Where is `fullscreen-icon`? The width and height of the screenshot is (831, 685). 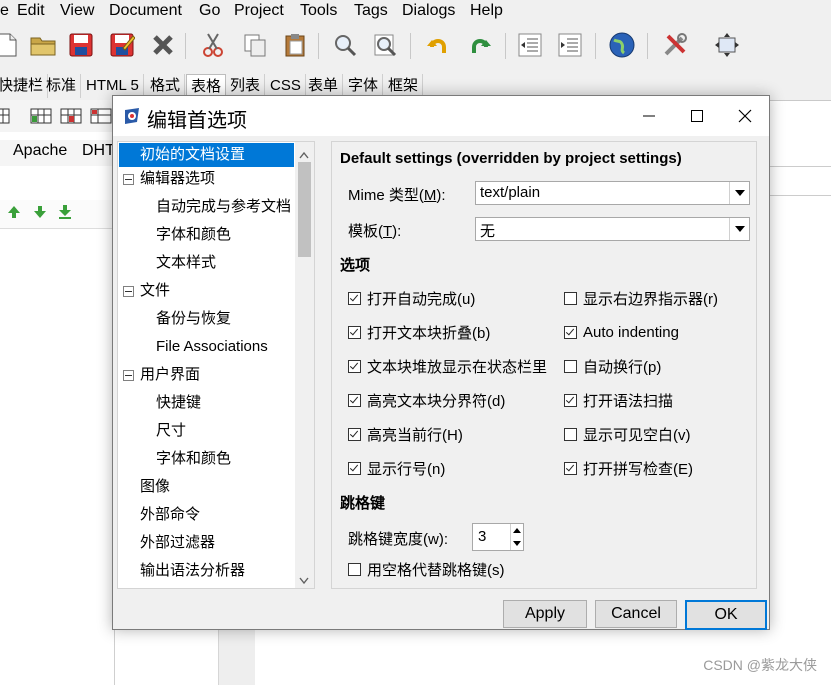 fullscreen-icon is located at coordinates (727, 45).